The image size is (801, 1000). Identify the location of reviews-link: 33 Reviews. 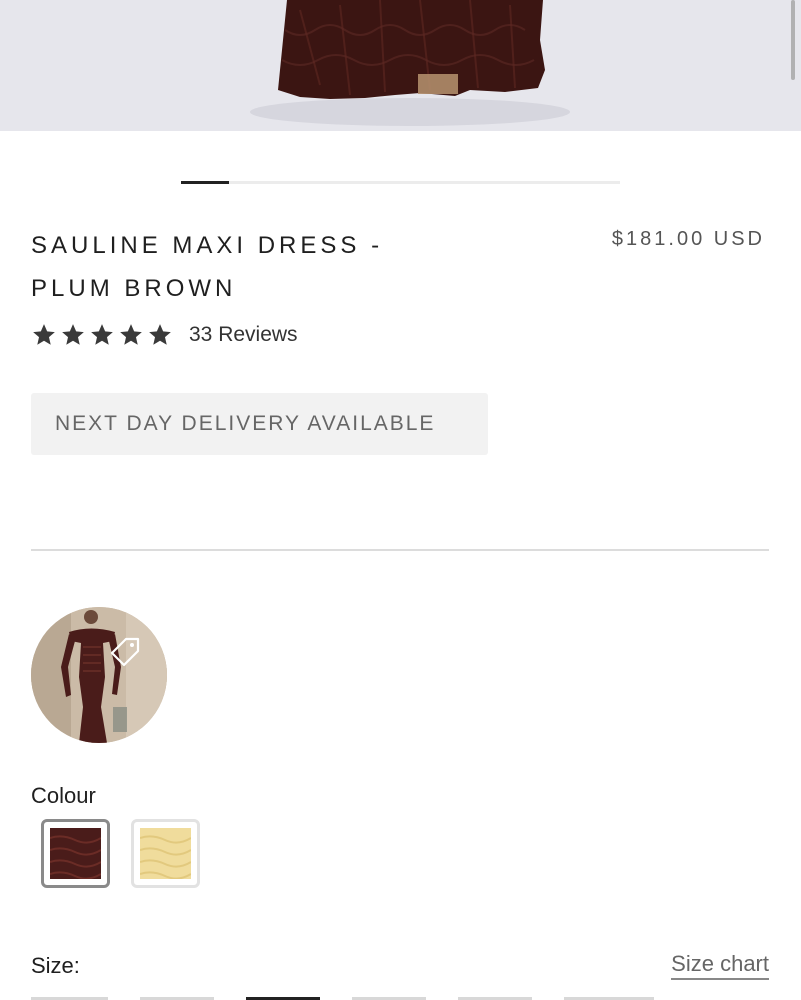
(243, 335).